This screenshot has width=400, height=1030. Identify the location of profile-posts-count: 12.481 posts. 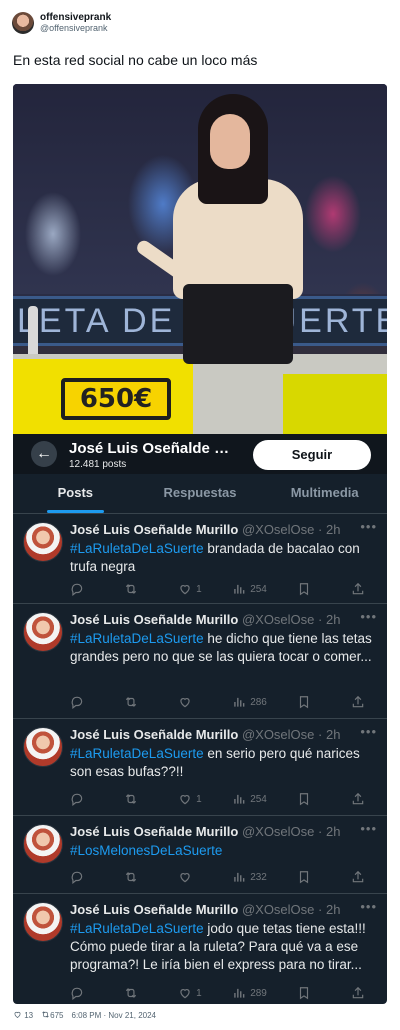
(98, 464).